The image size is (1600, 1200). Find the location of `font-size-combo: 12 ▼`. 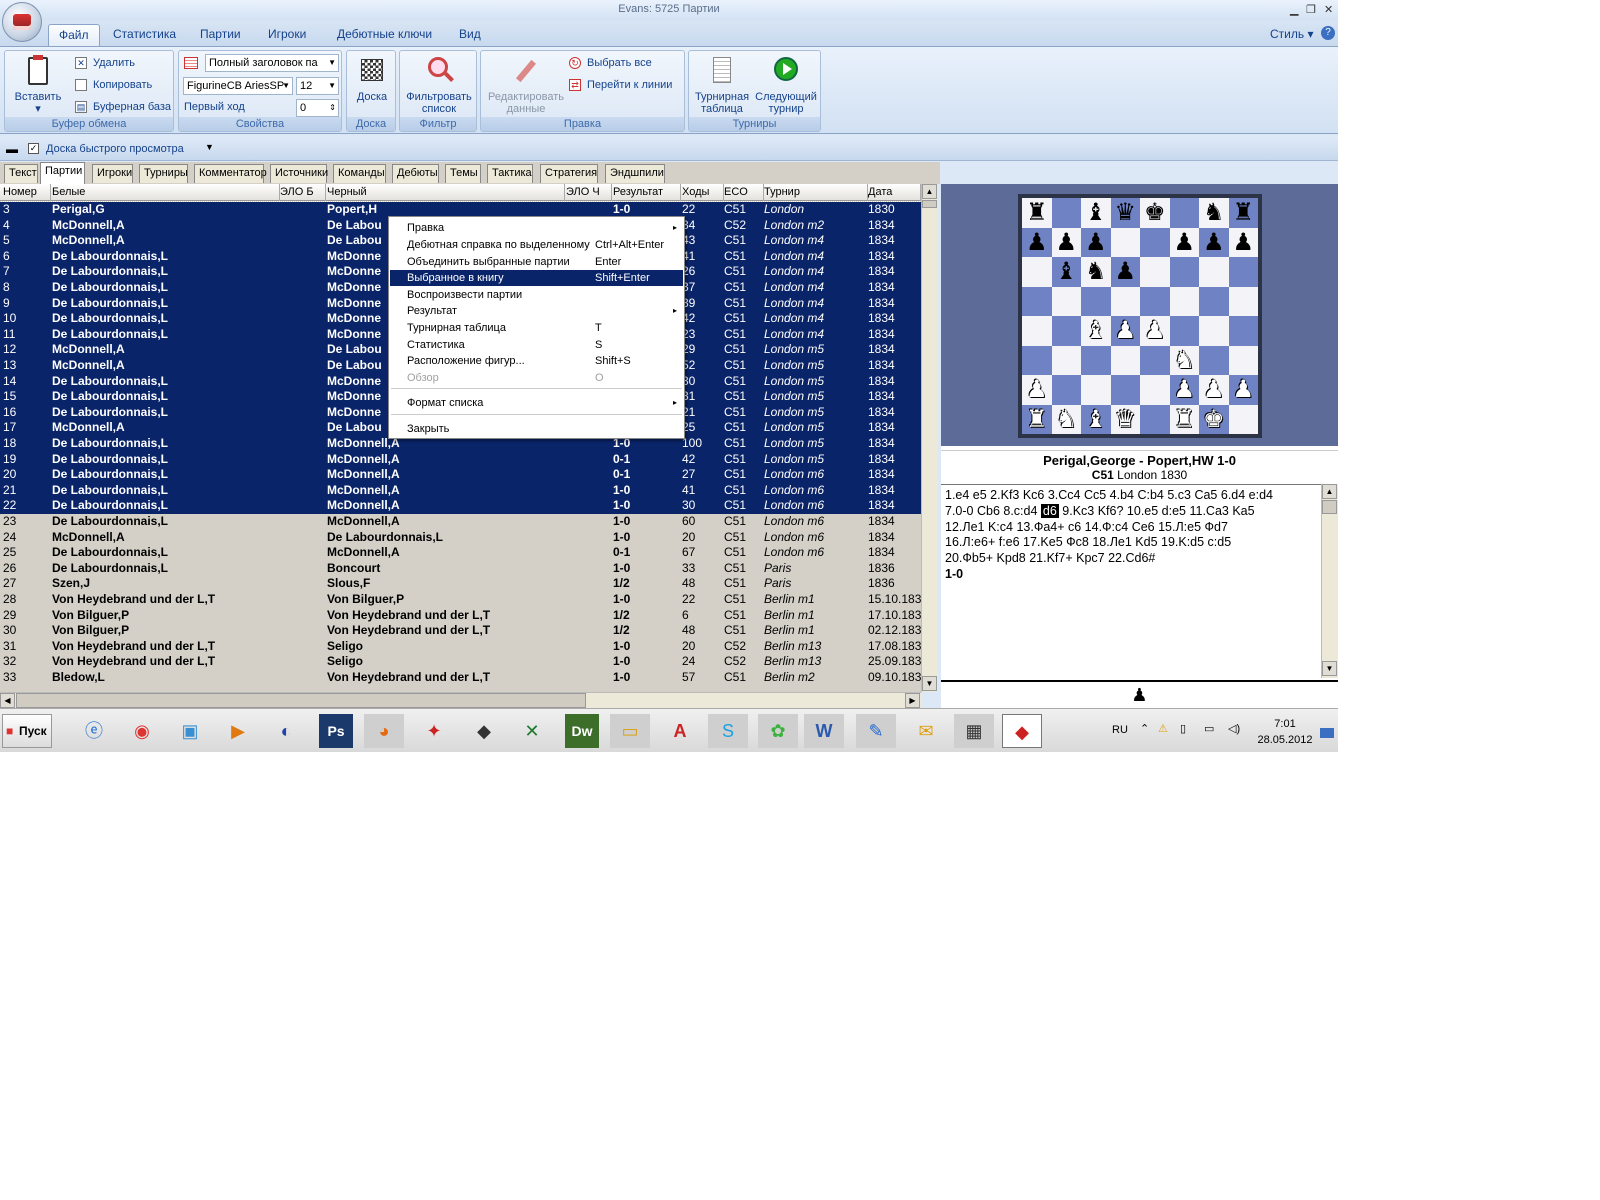

font-size-combo: 12 ▼ is located at coordinates (317, 86).